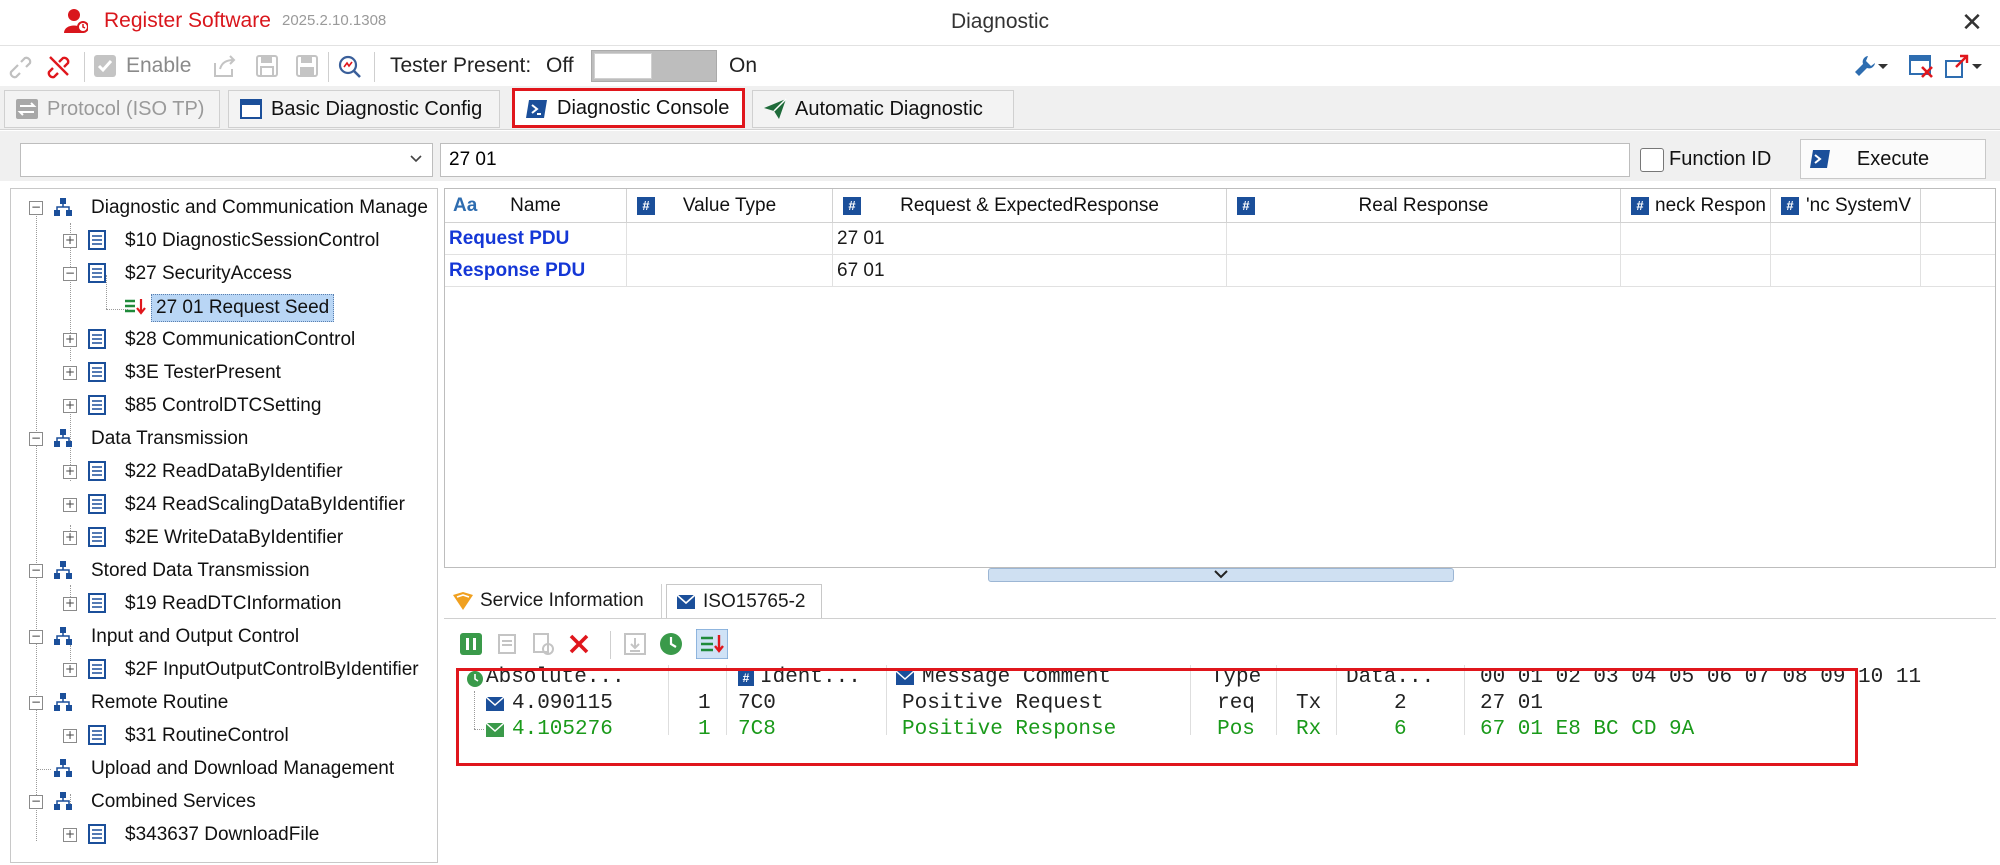  What do you see at coordinates (364, 109) in the screenshot?
I see `tab-basic-diagnostic-config: Basic Diagnostic Config` at bounding box center [364, 109].